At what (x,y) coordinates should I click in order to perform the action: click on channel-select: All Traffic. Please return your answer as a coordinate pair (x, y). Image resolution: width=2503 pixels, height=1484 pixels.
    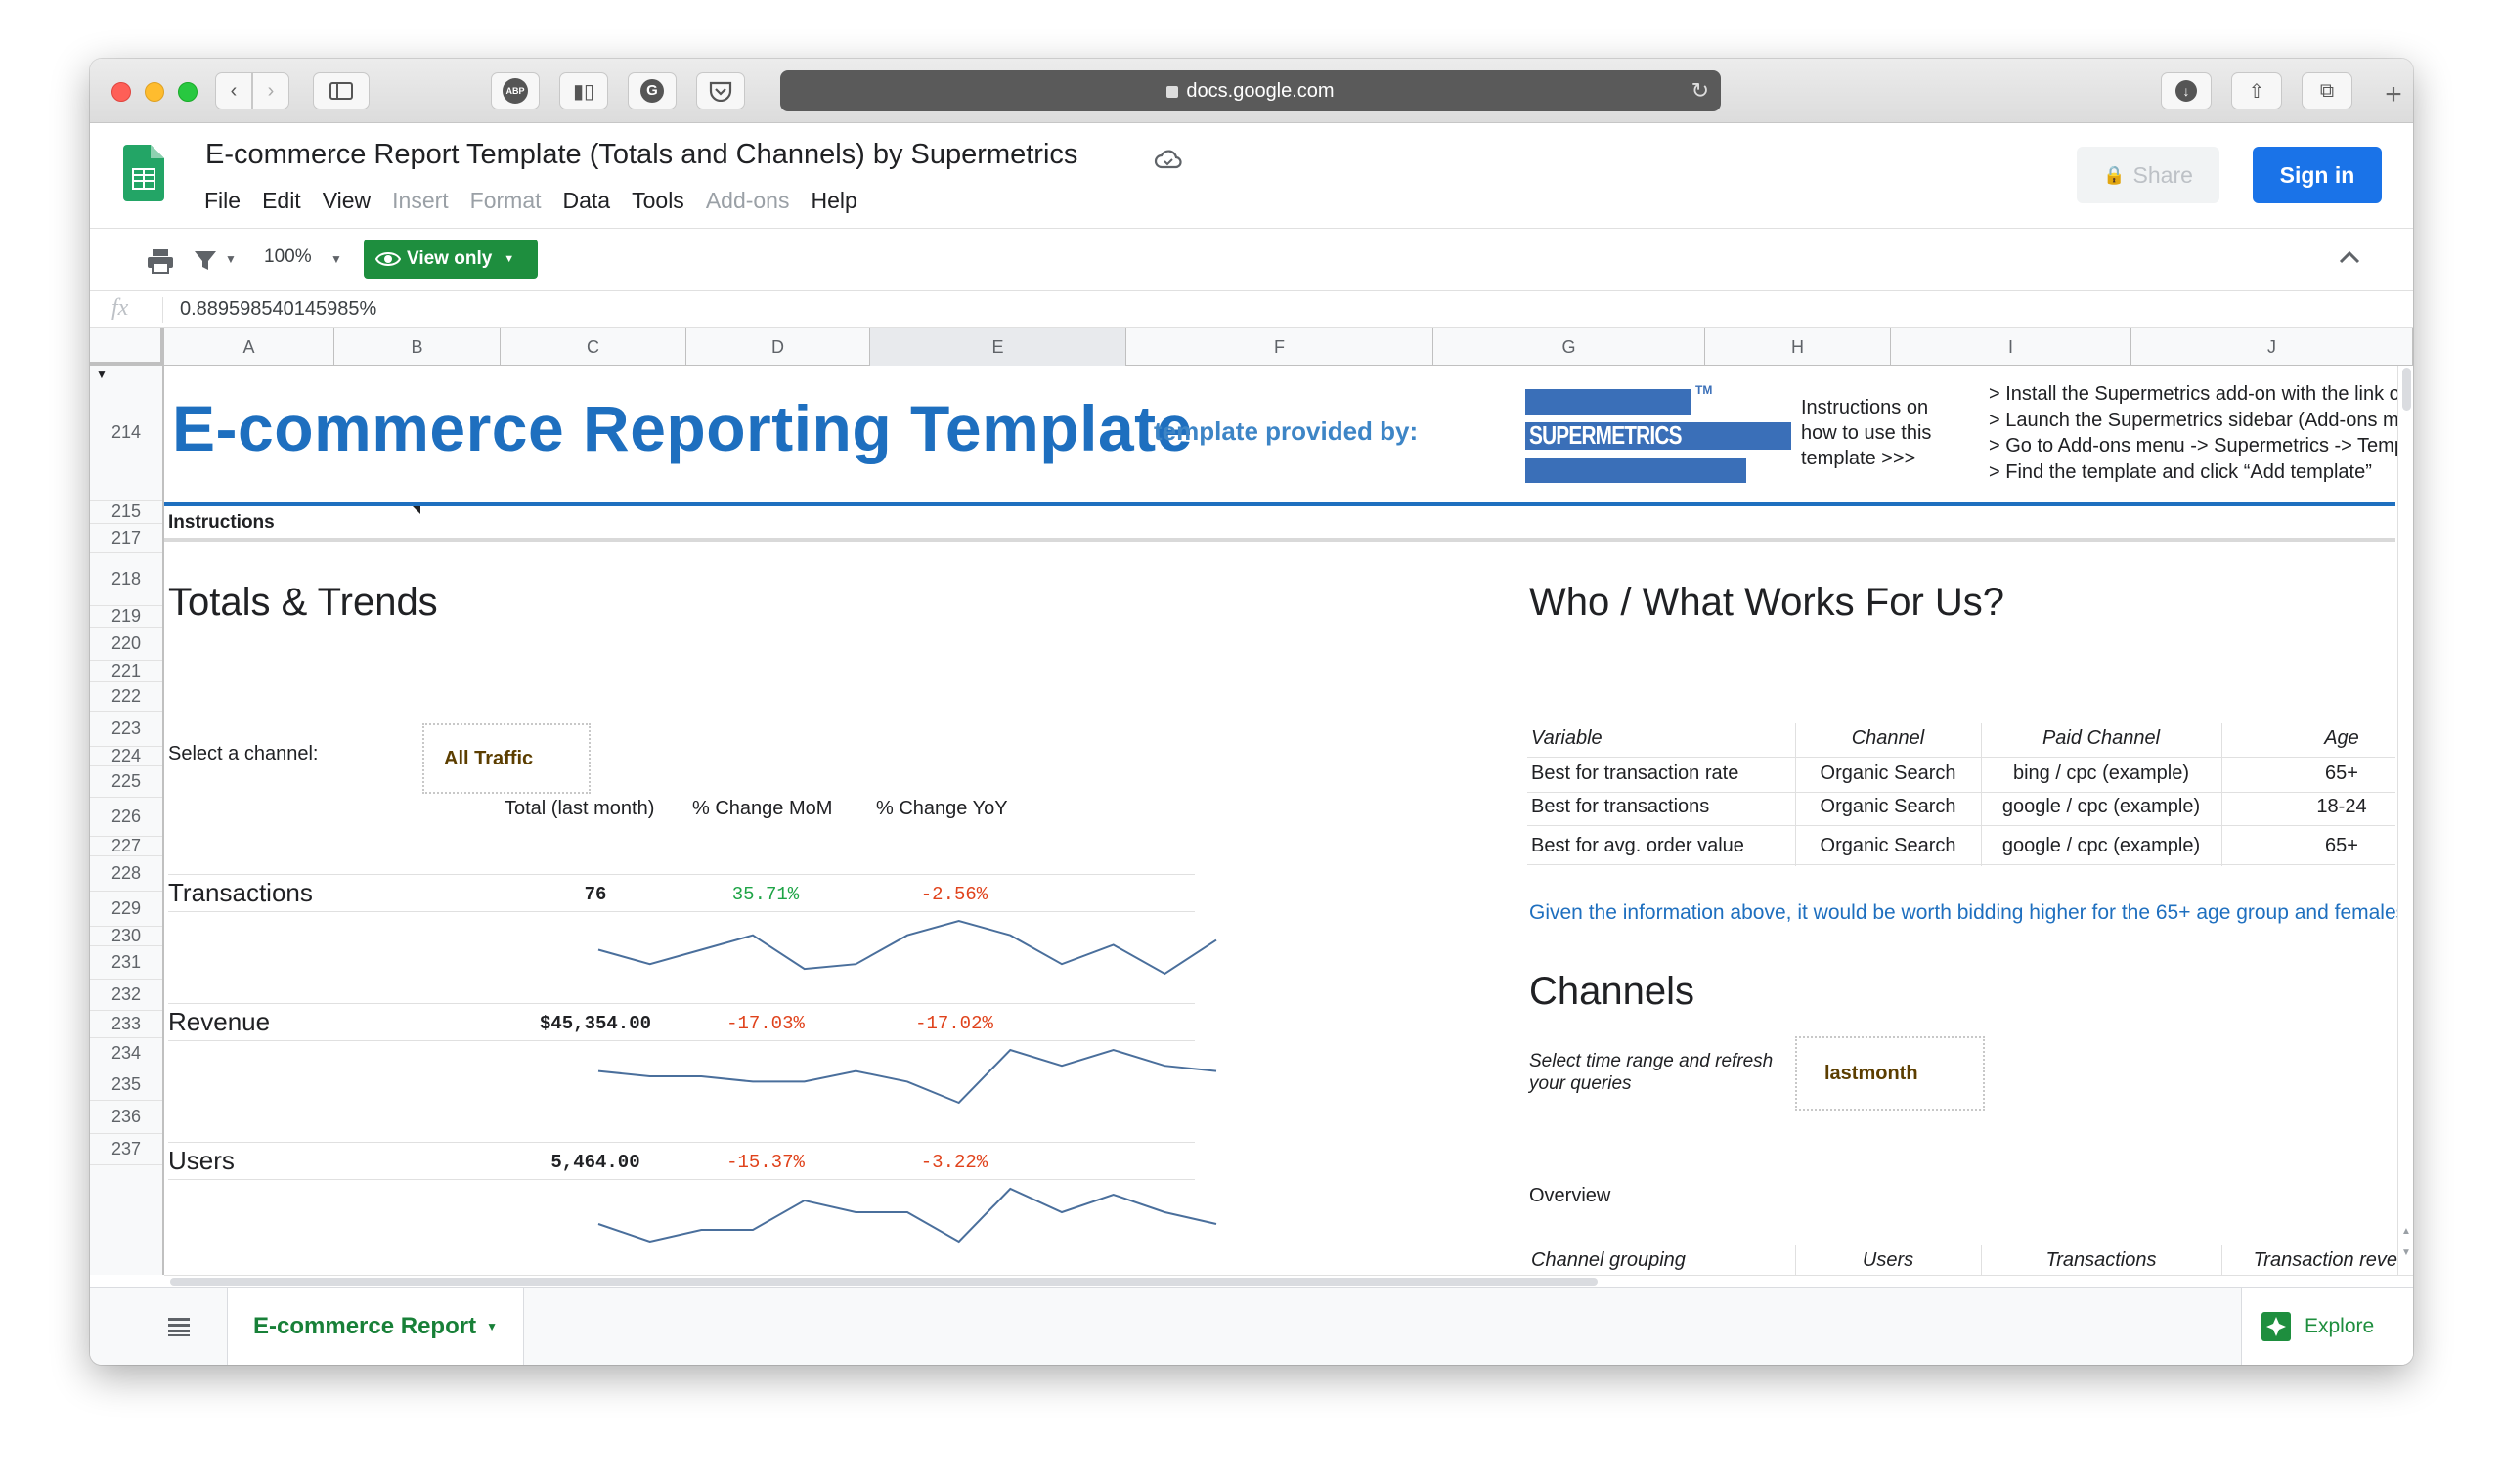
    Looking at the image, I should click on (506, 758).